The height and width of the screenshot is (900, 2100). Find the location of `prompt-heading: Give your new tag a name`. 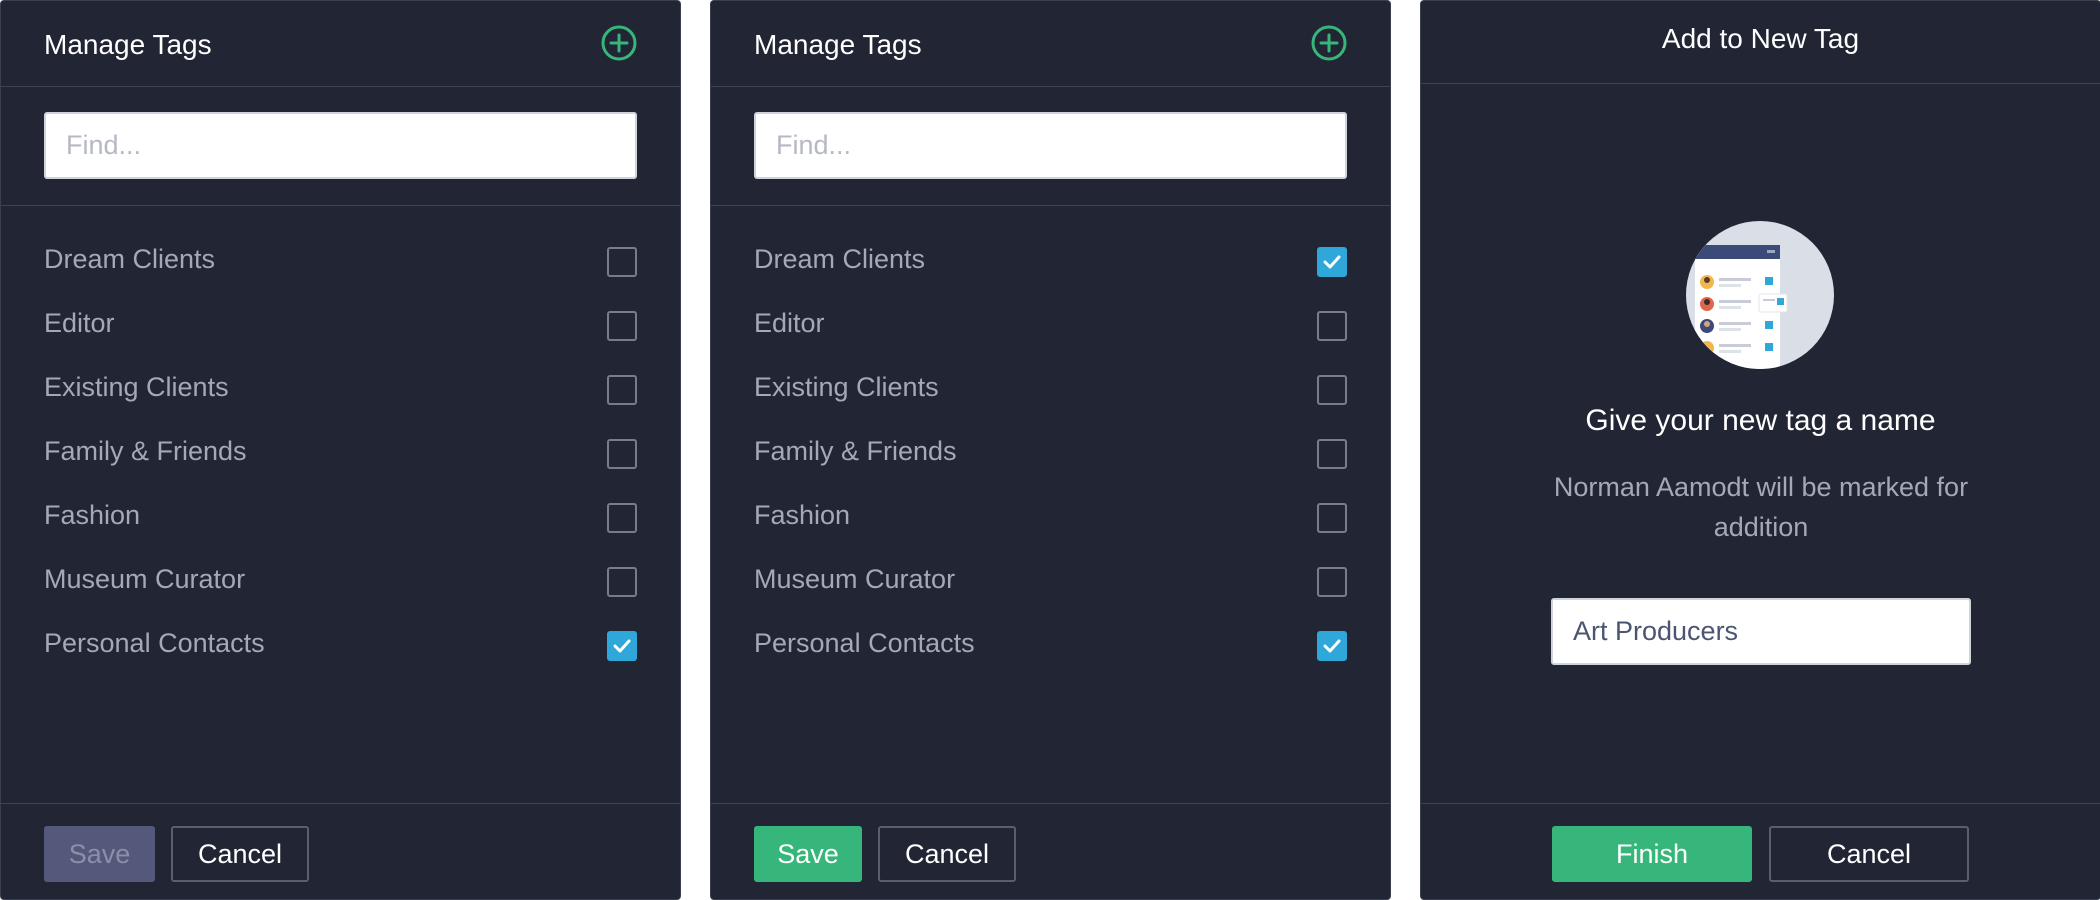

prompt-heading: Give your new tag a name is located at coordinates (1760, 420).